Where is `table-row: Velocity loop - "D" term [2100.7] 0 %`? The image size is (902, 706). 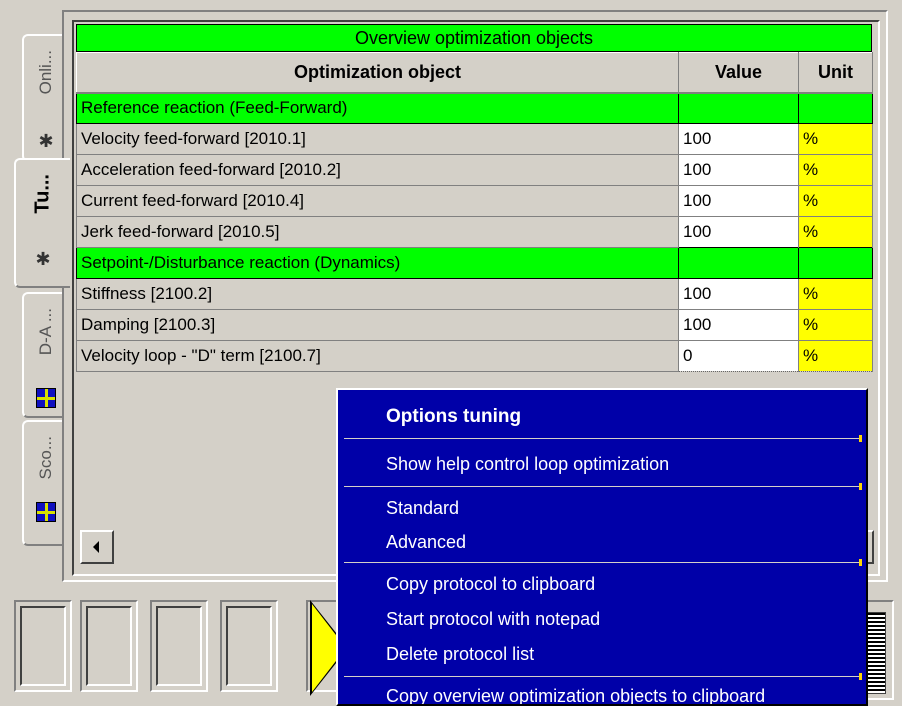
table-row: Velocity loop - "D" term [2100.7] 0 % is located at coordinates (474, 356).